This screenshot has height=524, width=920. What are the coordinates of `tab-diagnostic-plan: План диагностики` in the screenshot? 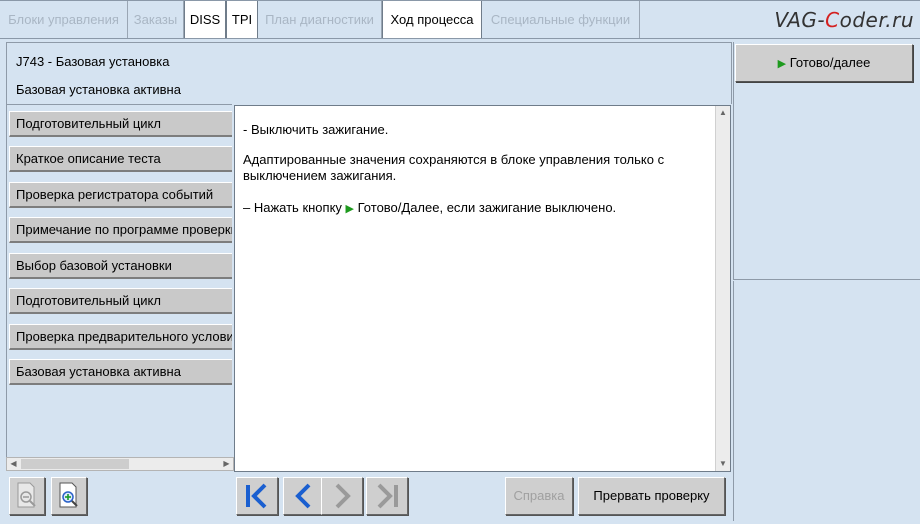 It's located at (320, 19).